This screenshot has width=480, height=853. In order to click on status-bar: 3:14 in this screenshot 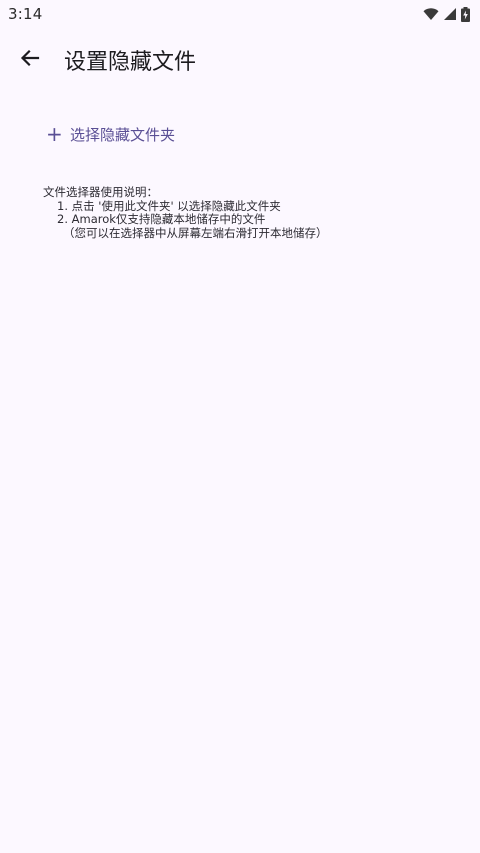, I will do `click(240, 14)`.